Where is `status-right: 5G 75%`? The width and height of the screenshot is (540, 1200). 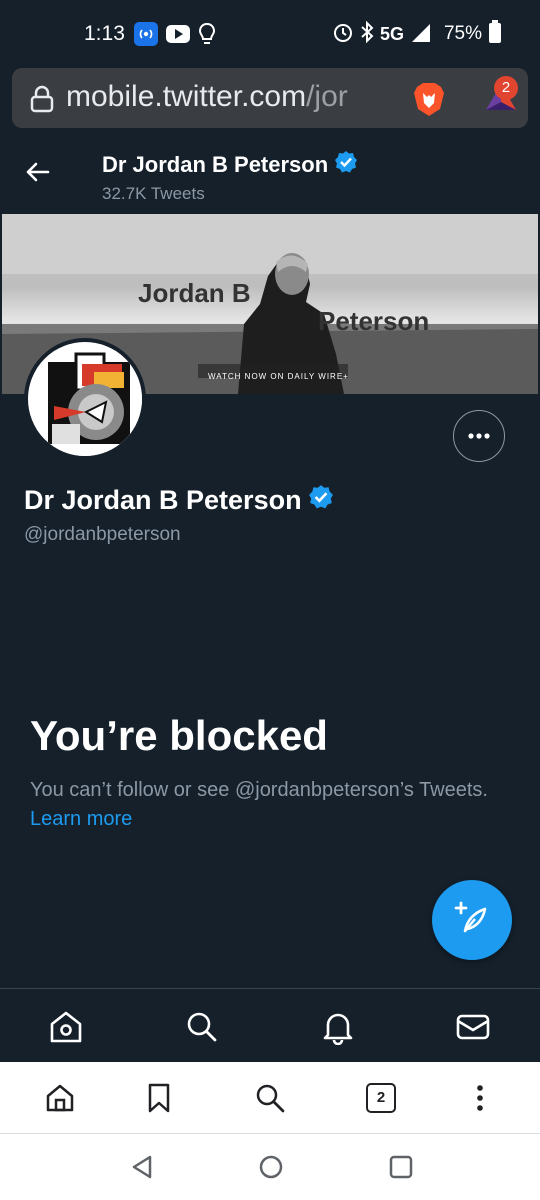
status-right: 5G 75% is located at coordinates (417, 34).